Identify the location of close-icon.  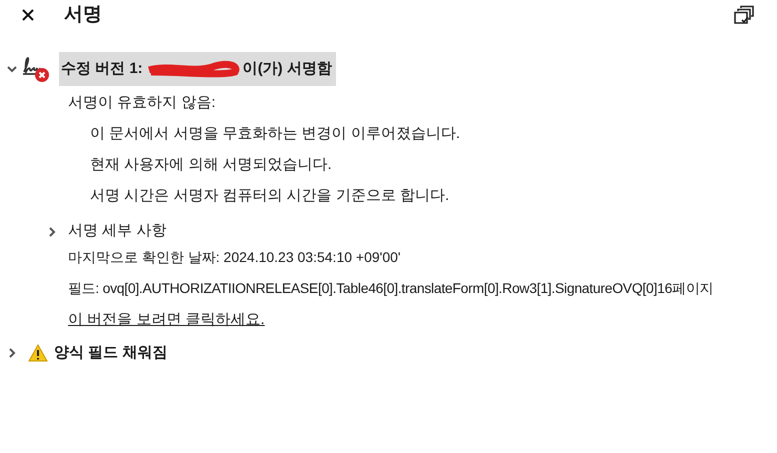
(28, 15).